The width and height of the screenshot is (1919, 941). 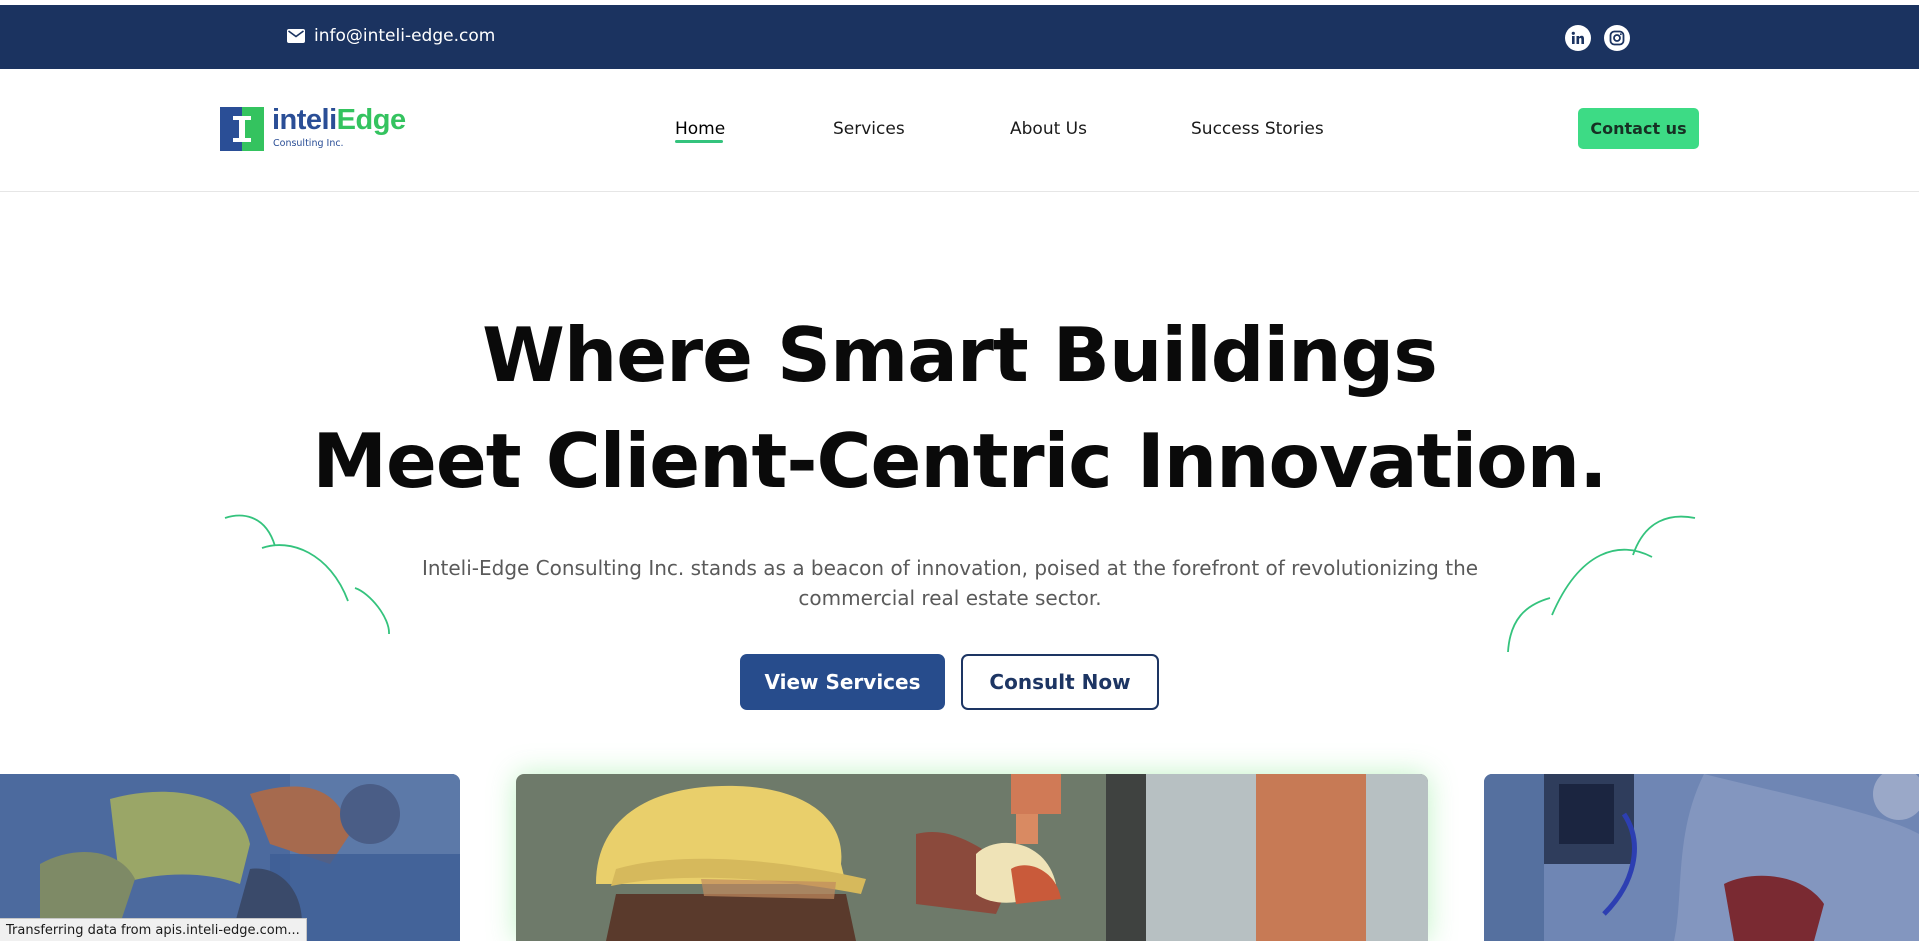 I want to click on consult-now-button: Consult Now, so click(x=1060, y=682).